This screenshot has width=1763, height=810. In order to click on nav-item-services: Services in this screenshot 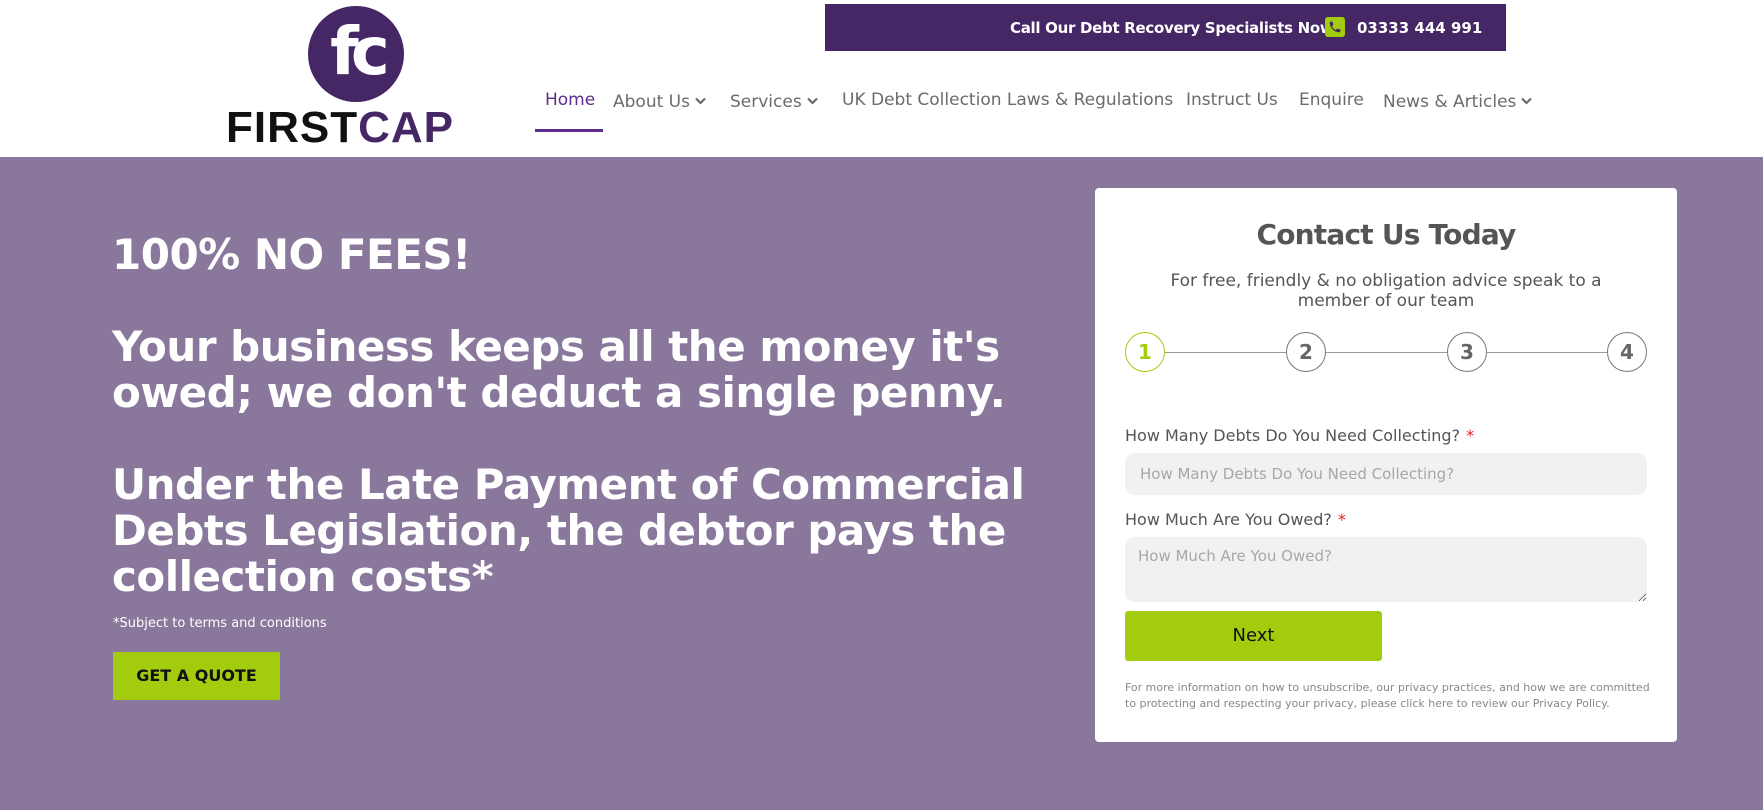, I will do `click(774, 101)`.